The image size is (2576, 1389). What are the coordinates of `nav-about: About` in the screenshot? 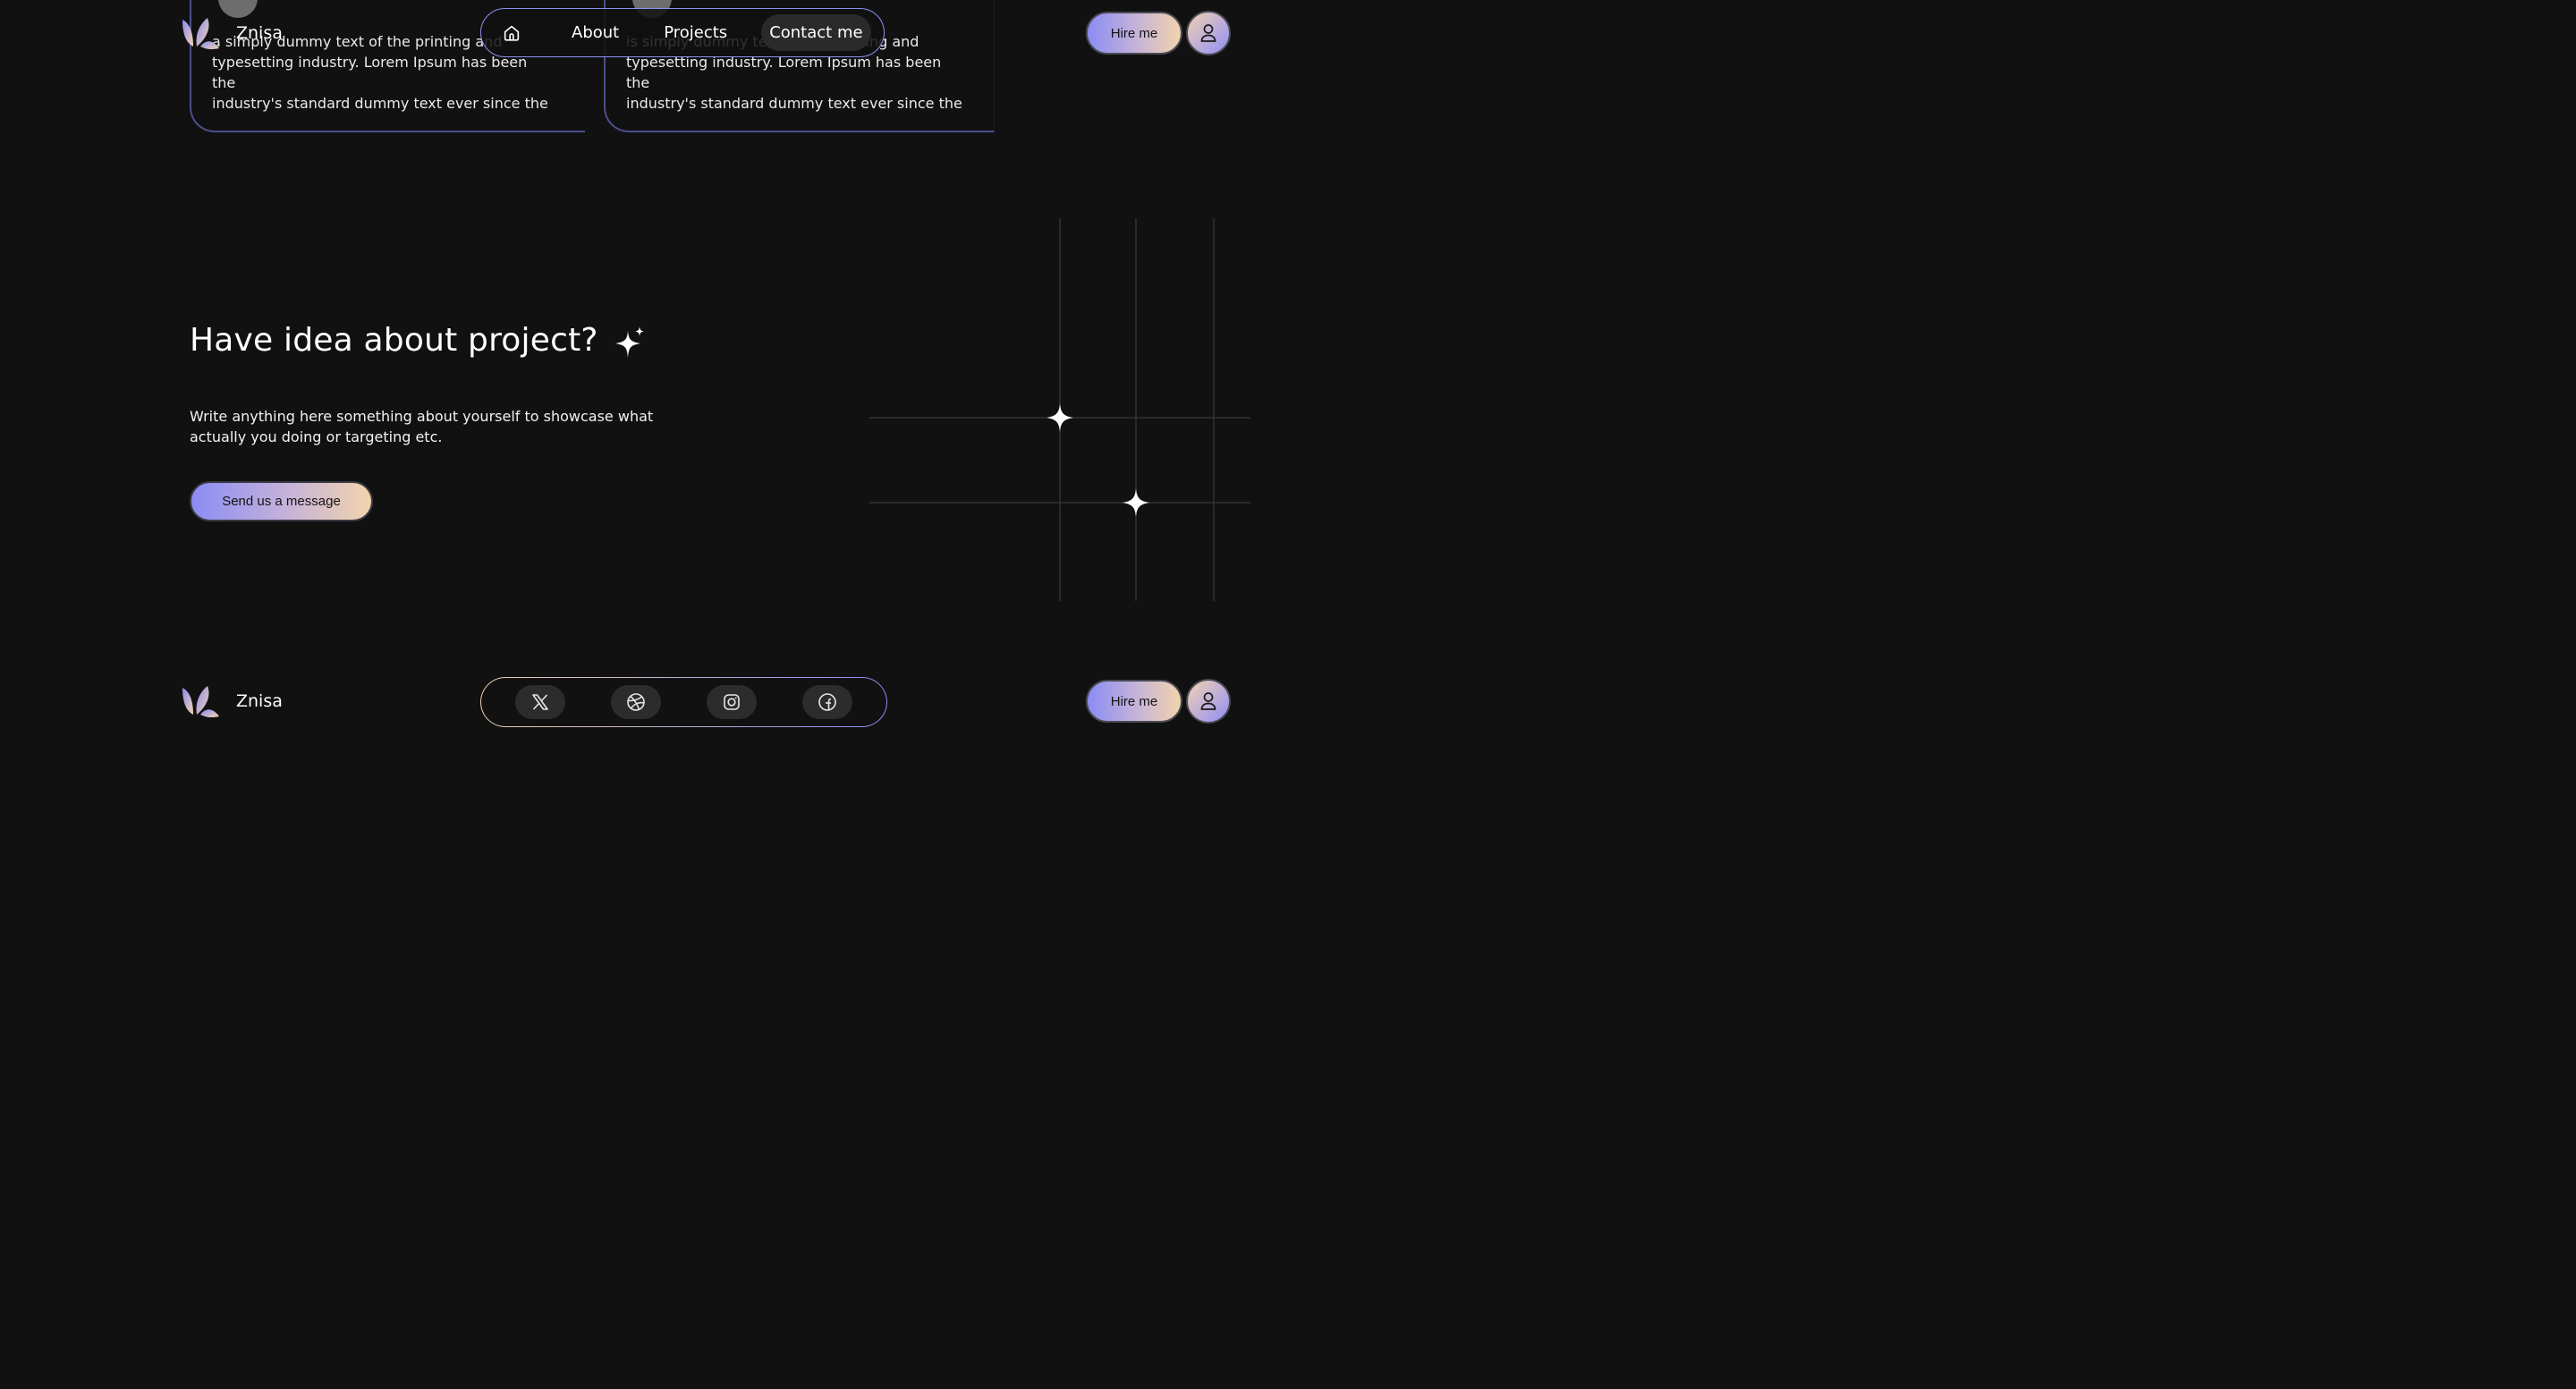 It's located at (595, 32).